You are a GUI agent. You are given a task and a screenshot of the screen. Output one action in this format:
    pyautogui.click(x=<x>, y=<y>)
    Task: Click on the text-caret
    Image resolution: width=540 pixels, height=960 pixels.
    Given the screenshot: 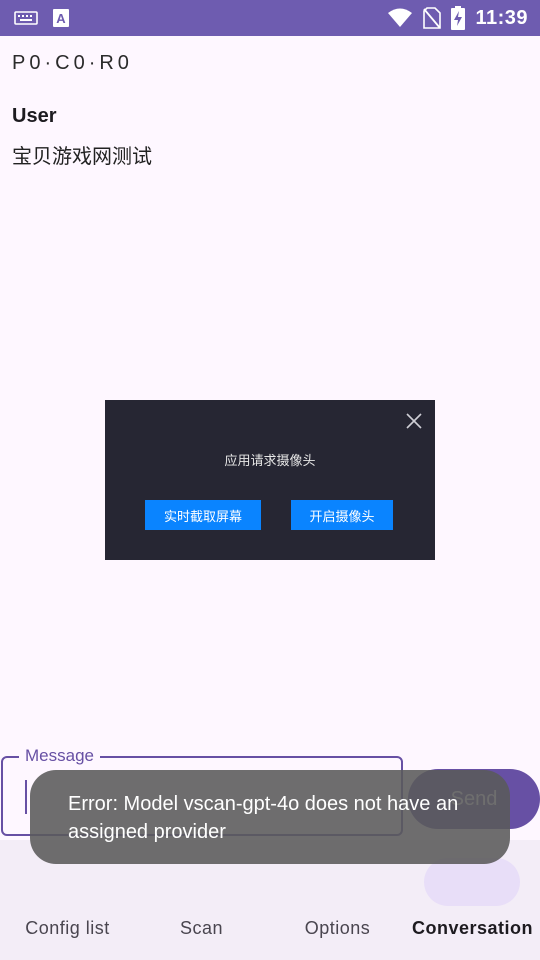 What is the action you would take?
    pyautogui.click(x=26, y=797)
    